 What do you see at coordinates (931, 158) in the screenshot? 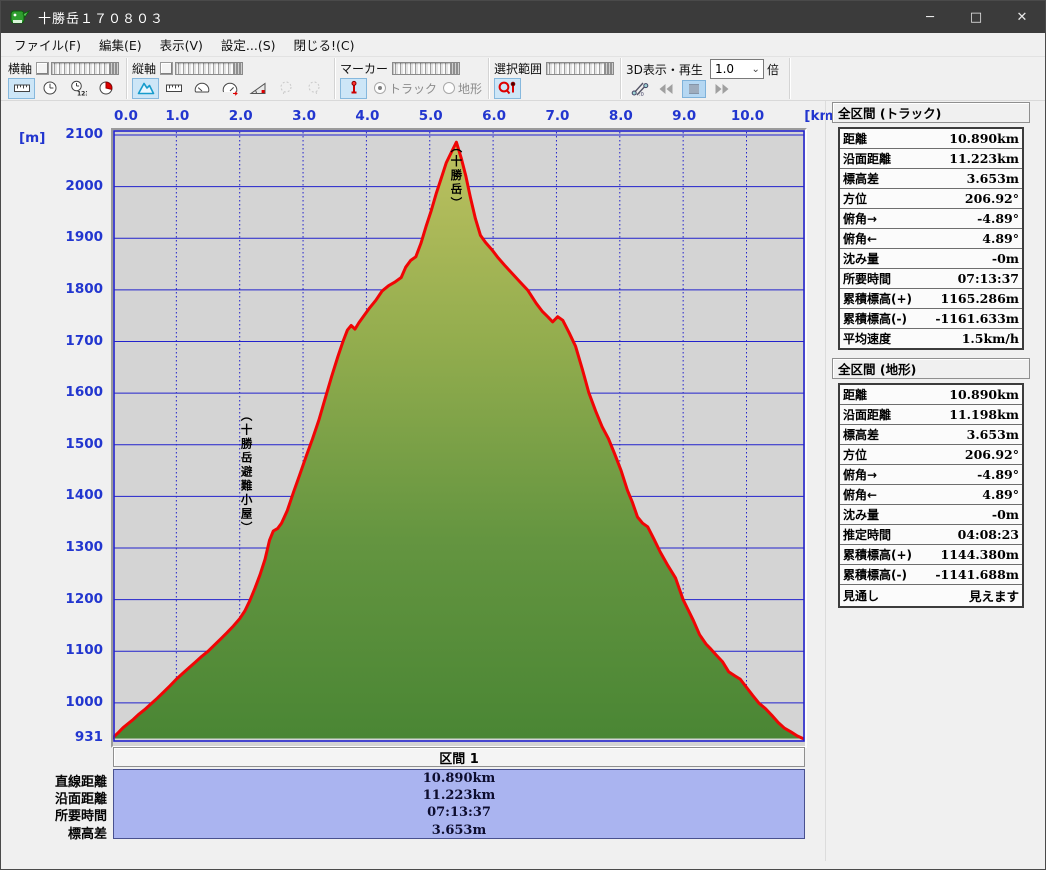
I see `stats-row: 沿面距離 11.223km` at bounding box center [931, 158].